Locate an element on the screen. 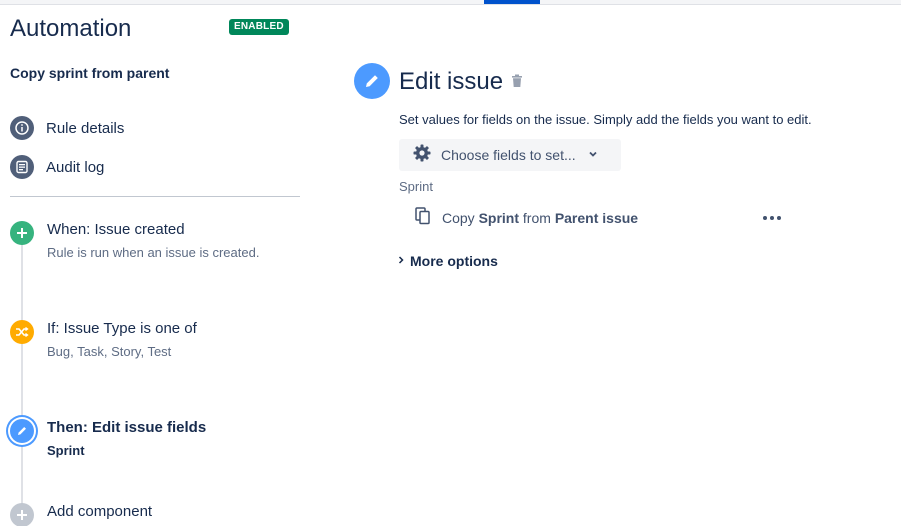  step-subtitle: Rule is run when an issue is created. is located at coordinates (153, 252).